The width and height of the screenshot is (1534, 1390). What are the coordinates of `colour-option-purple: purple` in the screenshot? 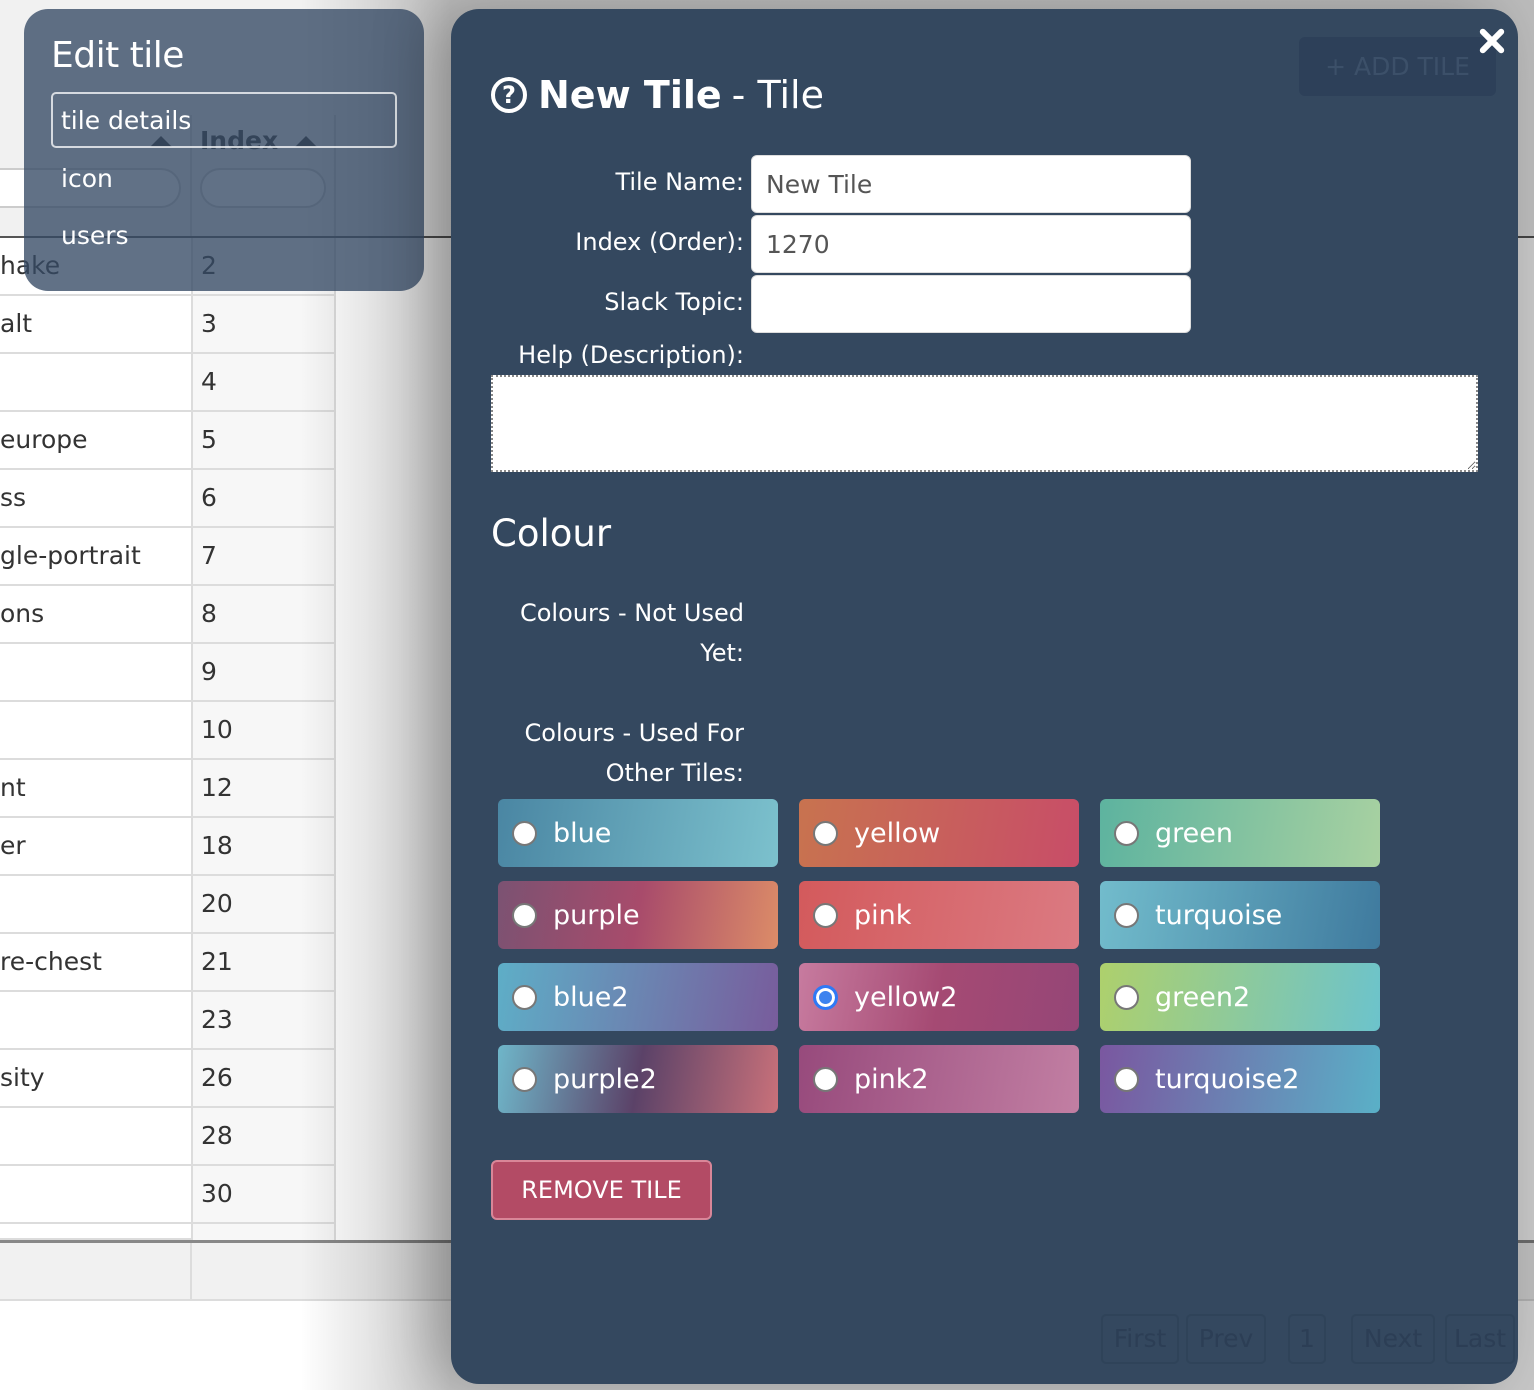 It's located at (638, 915).